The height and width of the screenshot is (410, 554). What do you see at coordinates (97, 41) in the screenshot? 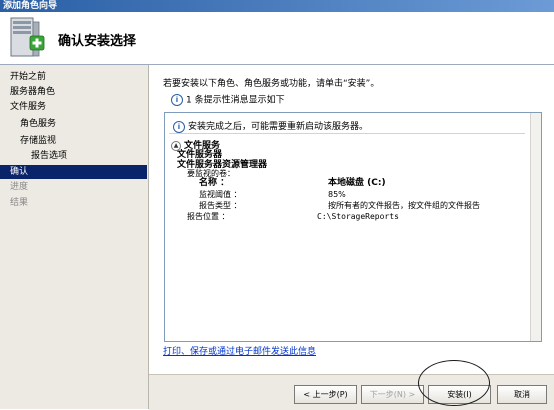
I see `page-title: 确认安装选择` at bounding box center [97, 41].